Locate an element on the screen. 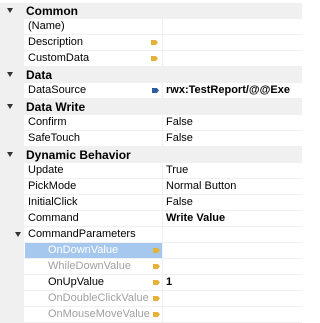 The image size is (320, 323). property-name: CommandParameters is located at coordinates (82, 234).